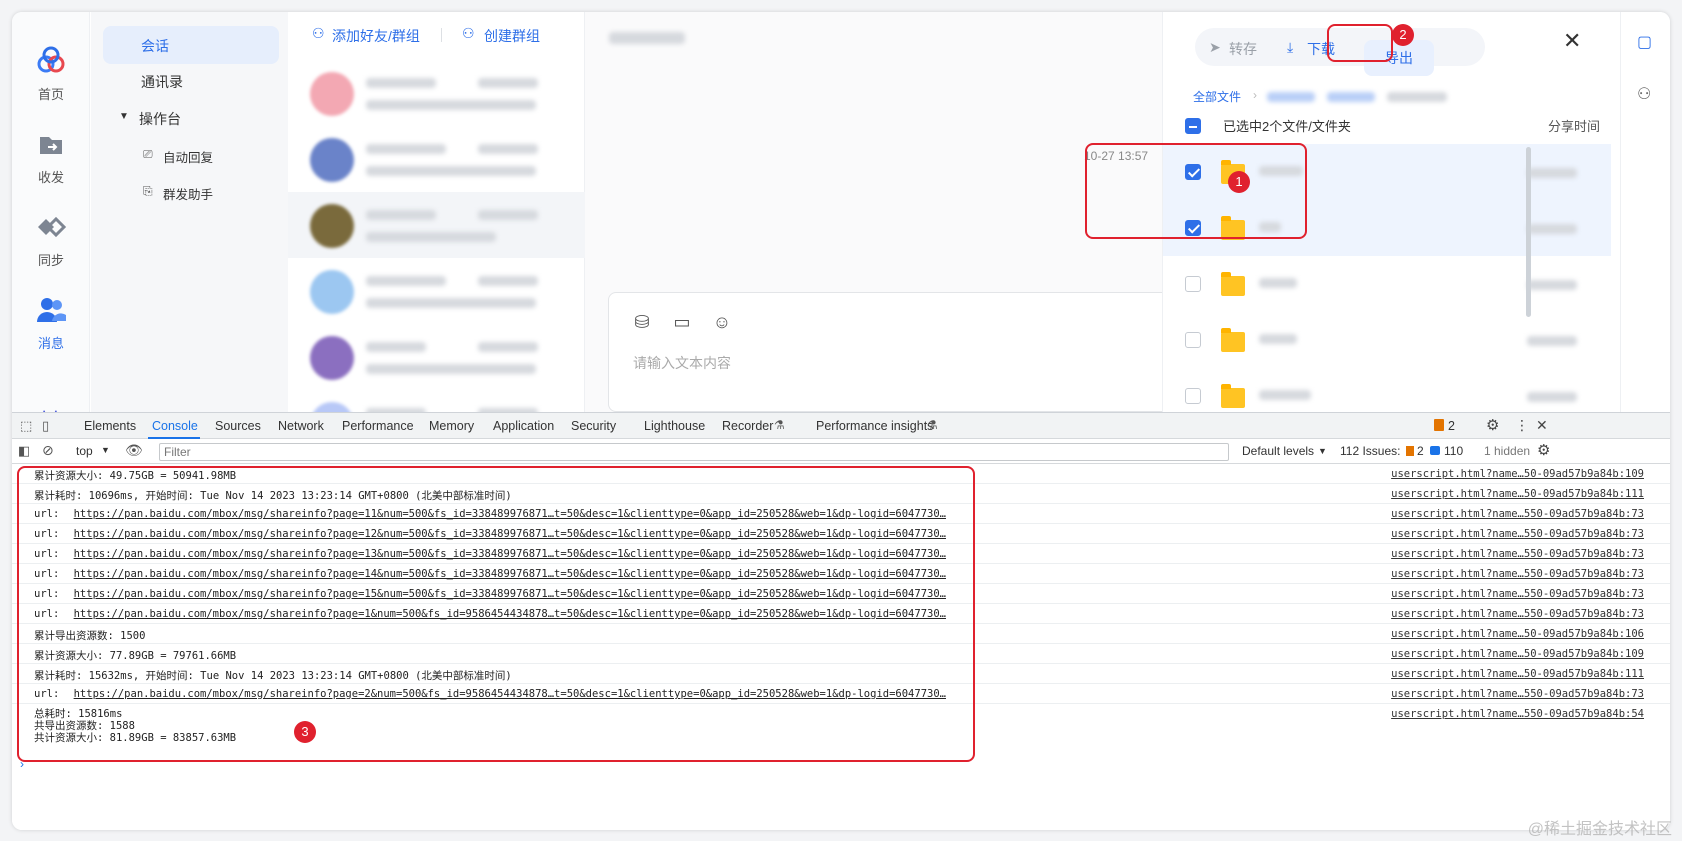 This screenshot has width=1682, height=841. Describe the element at coordinates (378, 426) in the screenshot. I see `tab-performance: Performance` at that location.